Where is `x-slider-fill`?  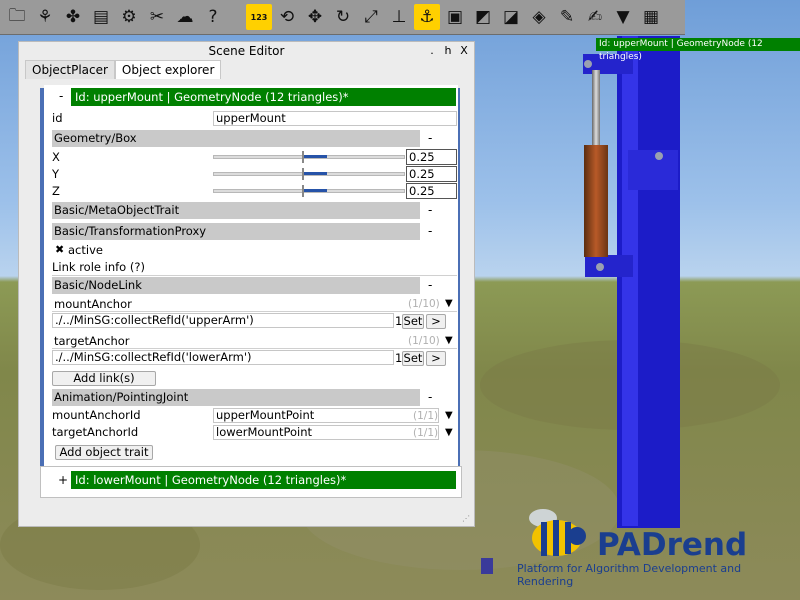
x-slider-fill is located at coordinates (315, 156).